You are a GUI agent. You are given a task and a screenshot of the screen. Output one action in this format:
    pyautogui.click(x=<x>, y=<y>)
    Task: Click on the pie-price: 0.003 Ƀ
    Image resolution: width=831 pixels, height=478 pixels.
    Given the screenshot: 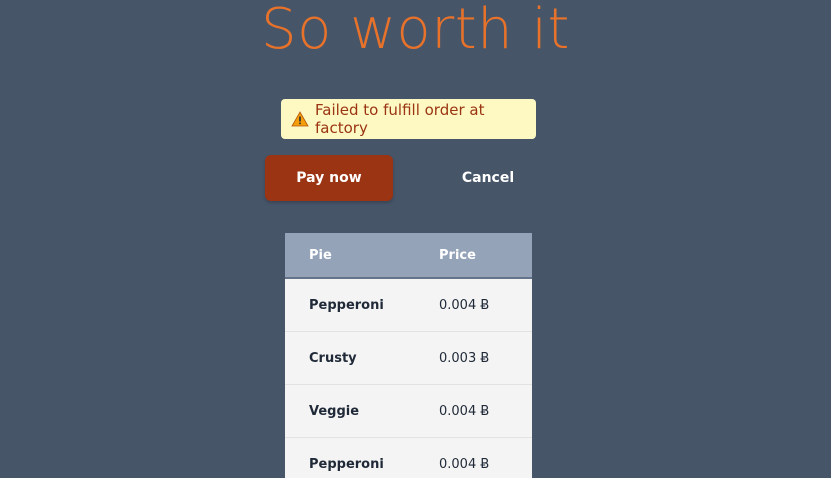 What is the action you would take?
    pyautogui.click(x=464, y=358)
    